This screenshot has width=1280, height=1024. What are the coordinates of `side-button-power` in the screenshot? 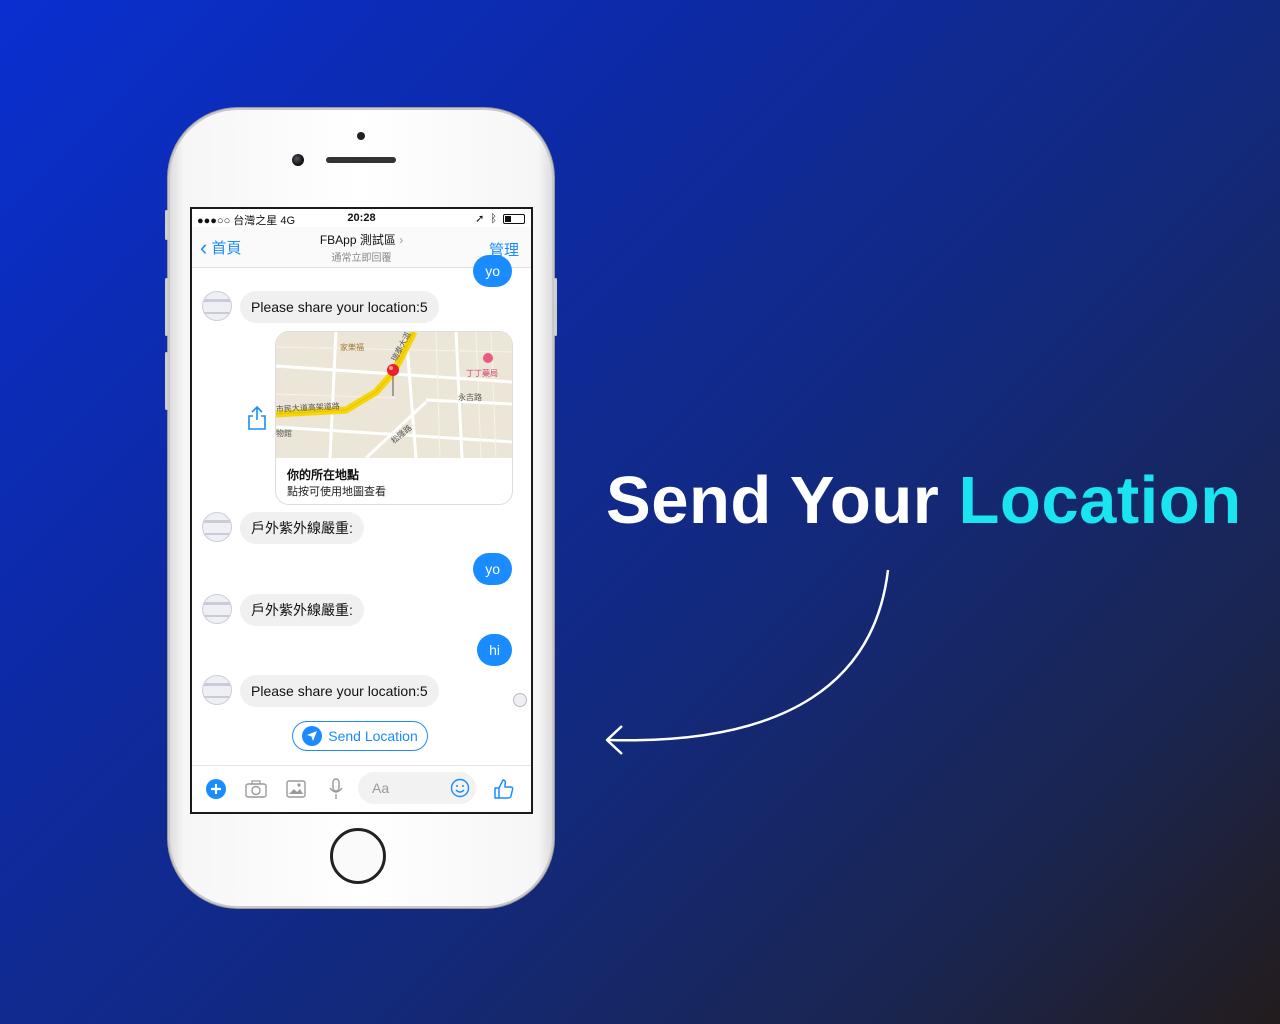 It's located at (555, 307).